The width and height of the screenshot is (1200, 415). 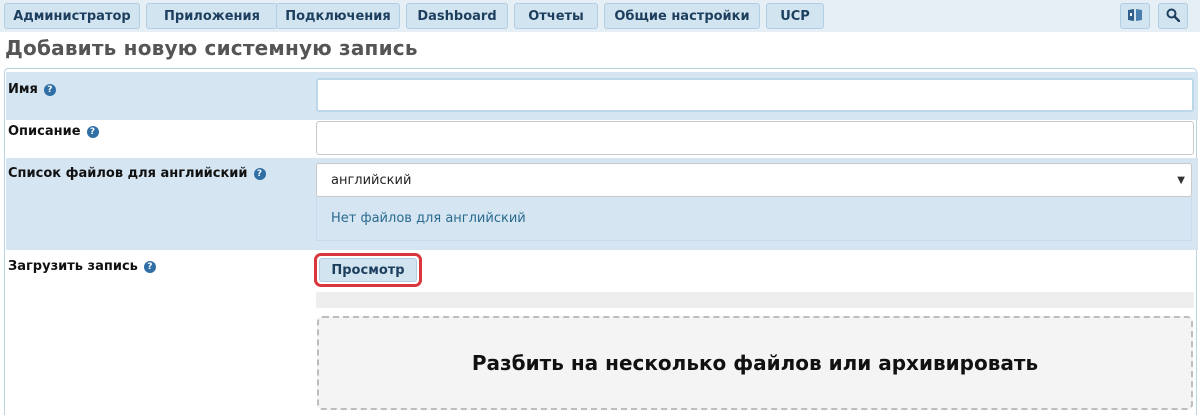 I want to click on browse-highlight: Просмотр, so click(x=368, y=270).